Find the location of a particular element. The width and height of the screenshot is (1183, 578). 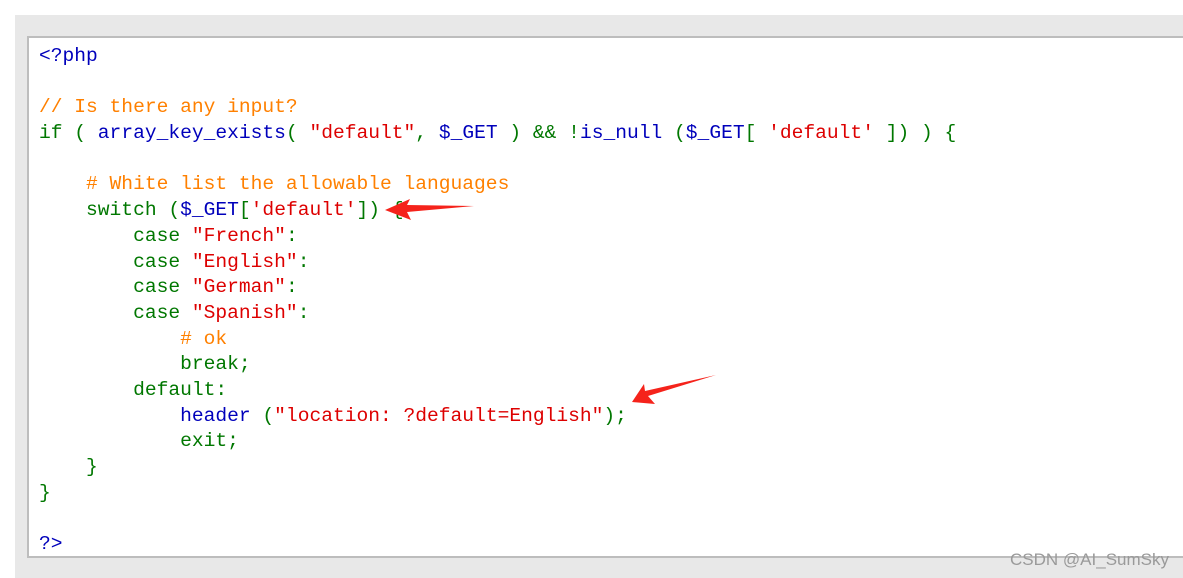

watermark: CSDN @AI_SumSky is located at coordinates (1089, 559).